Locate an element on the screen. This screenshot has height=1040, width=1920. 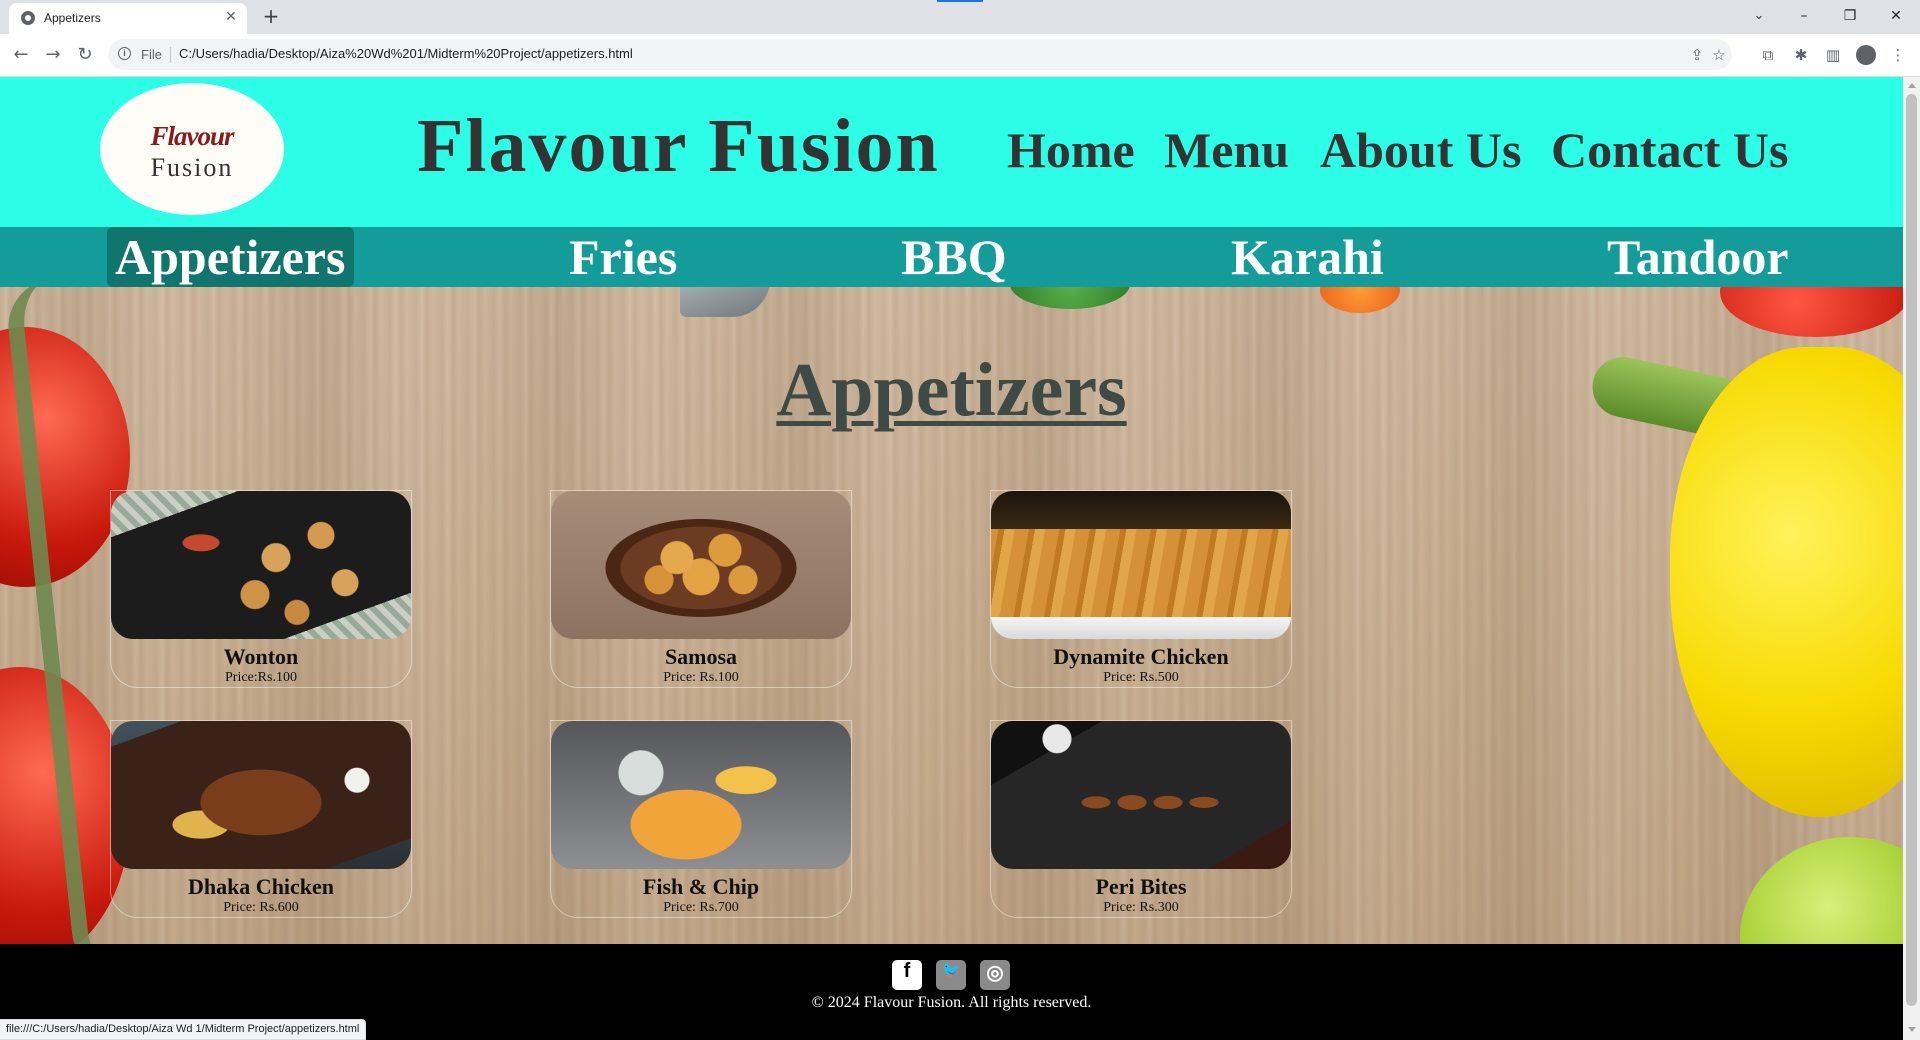
logo-text-bottom: Fusion is located at coordinates (192, 167).